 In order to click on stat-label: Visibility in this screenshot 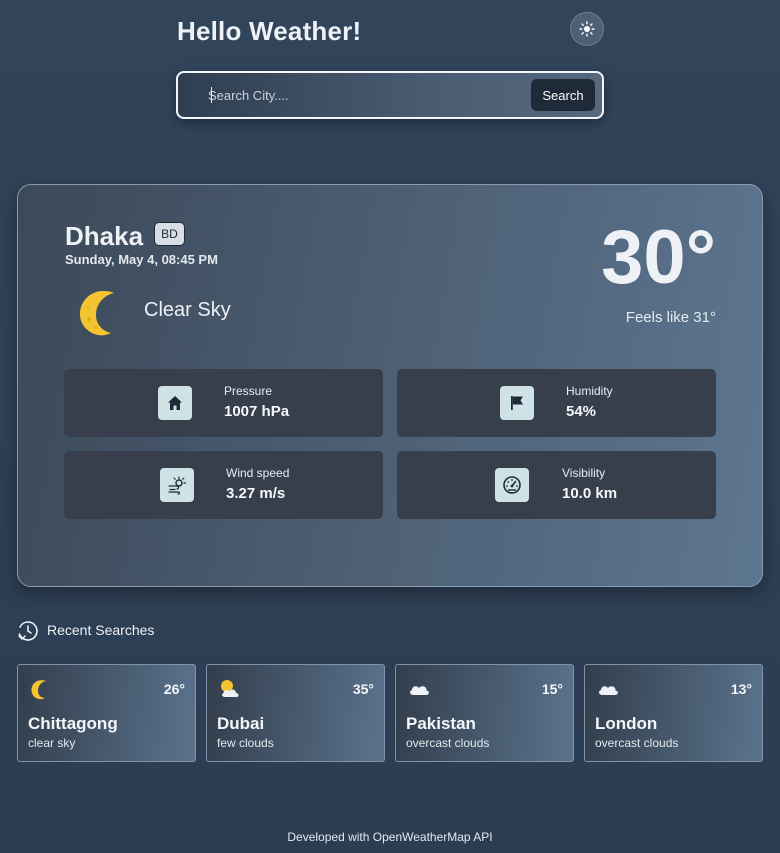, I will do `click(584, 473)`.